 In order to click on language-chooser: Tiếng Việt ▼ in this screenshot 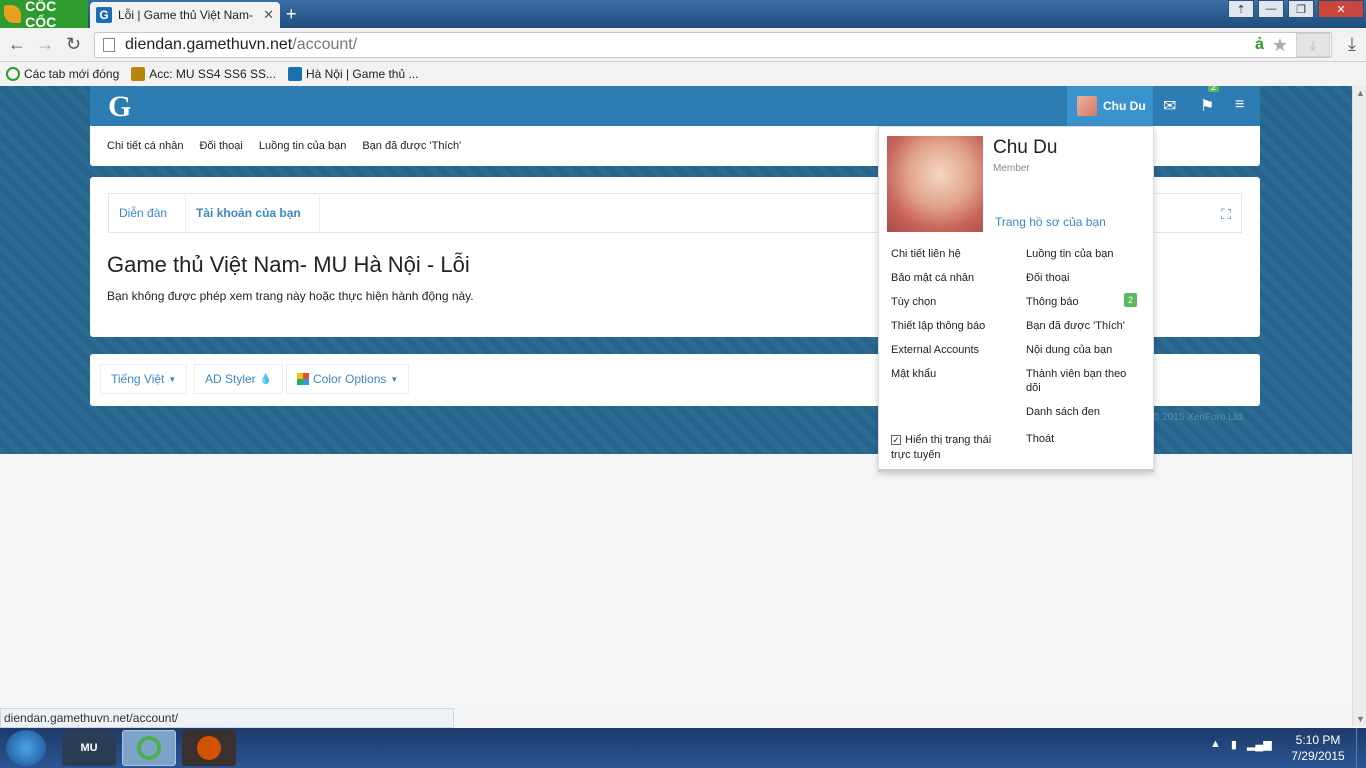, I will do `click(144, 379)`.